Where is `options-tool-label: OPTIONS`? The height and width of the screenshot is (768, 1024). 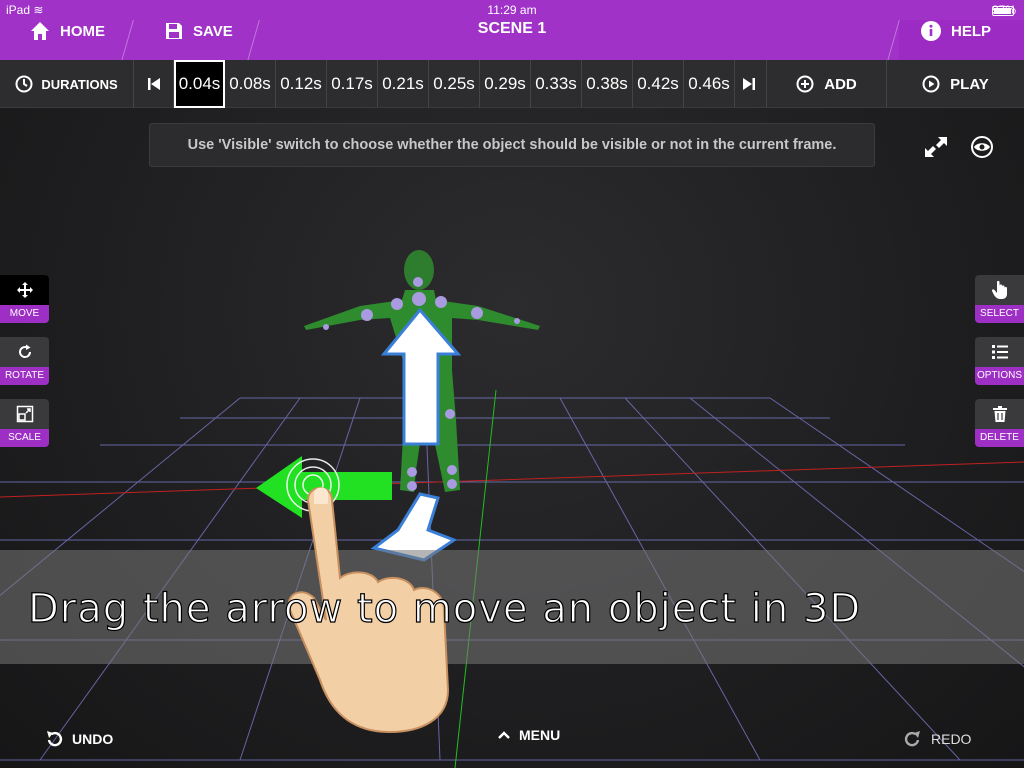
options-tool-label: OPTIONS is located at coordinates (999, 376).